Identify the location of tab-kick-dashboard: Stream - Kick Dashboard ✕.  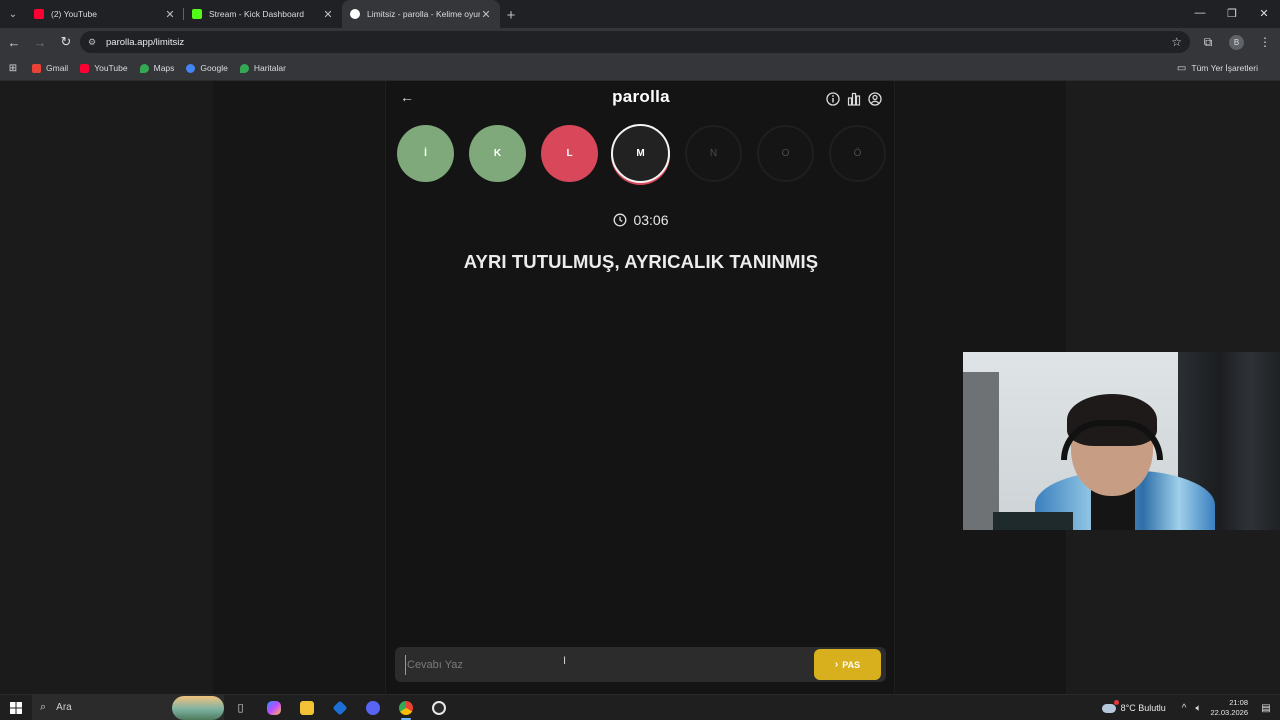
(263, 14).